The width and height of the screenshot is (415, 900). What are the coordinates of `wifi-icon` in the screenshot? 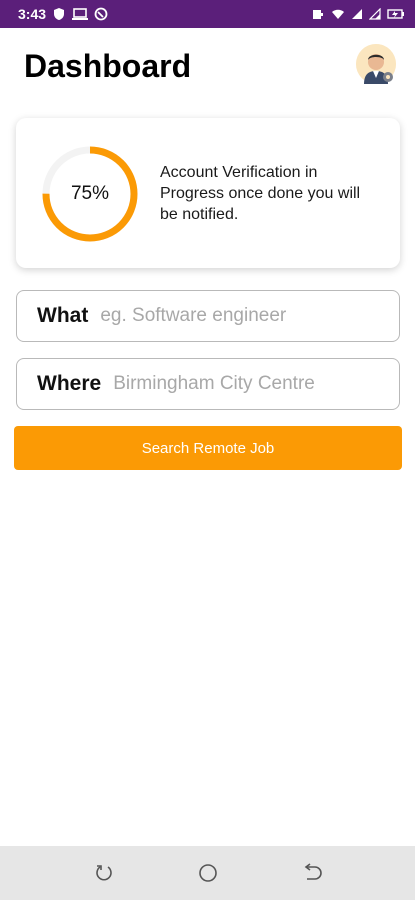 It's located at (338, 14).